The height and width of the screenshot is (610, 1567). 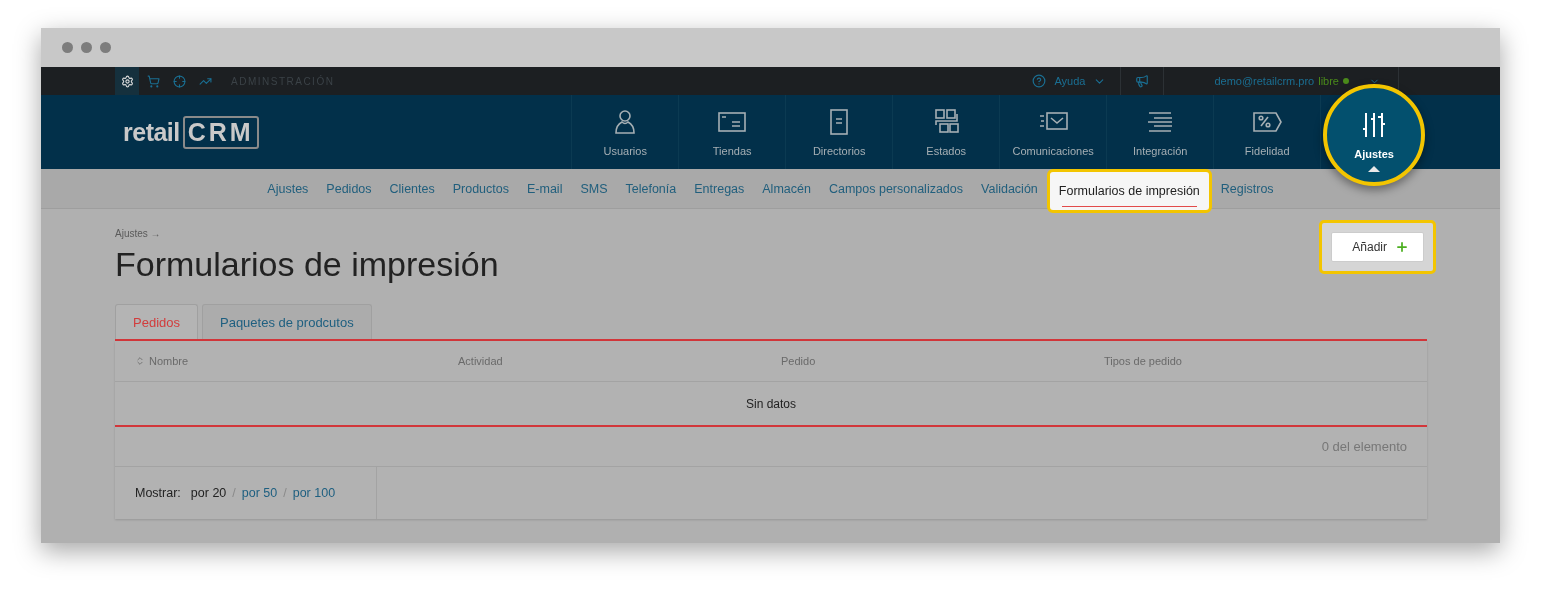 I want to click on sub-nav-item: Ajustes, so click(x=288, y=188).